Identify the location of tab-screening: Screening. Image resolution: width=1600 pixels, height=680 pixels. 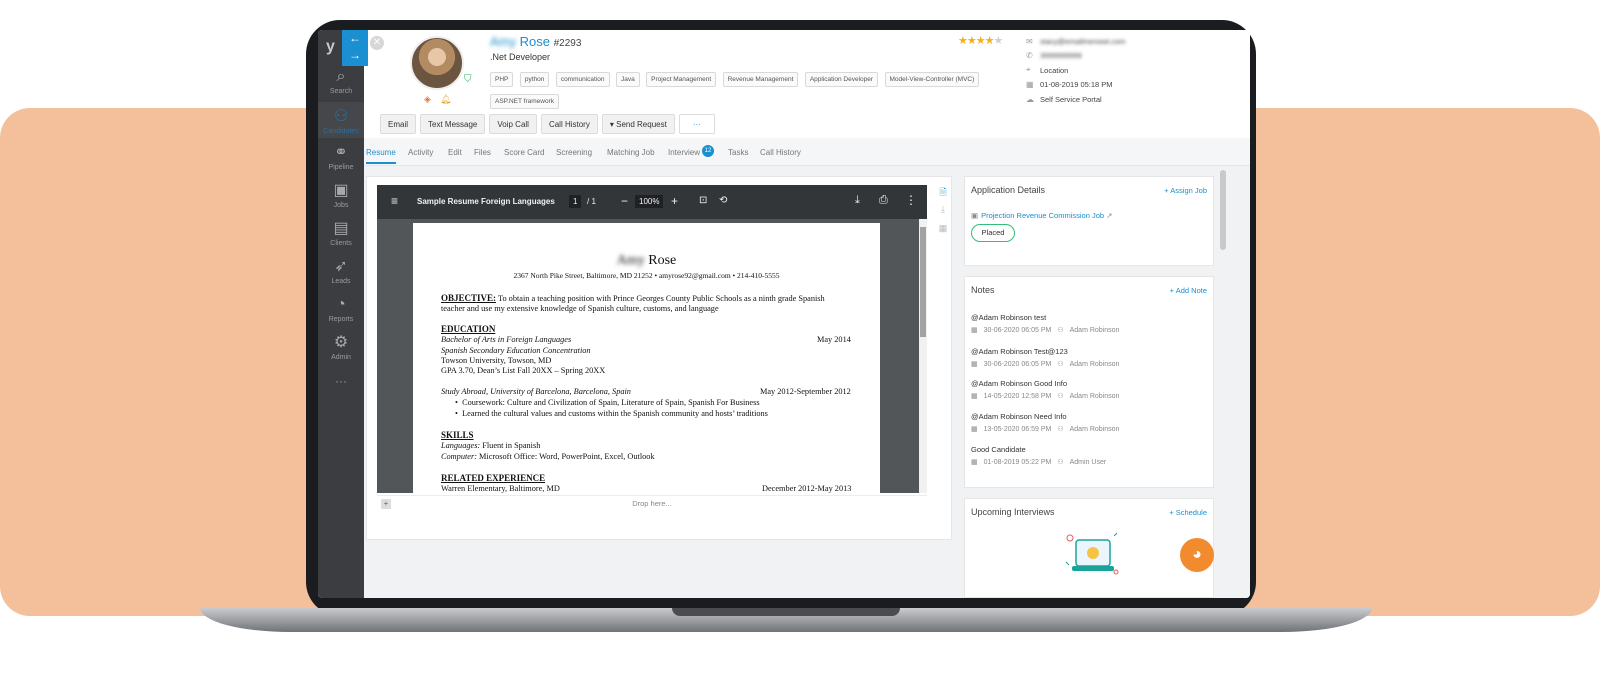
(574, 152).